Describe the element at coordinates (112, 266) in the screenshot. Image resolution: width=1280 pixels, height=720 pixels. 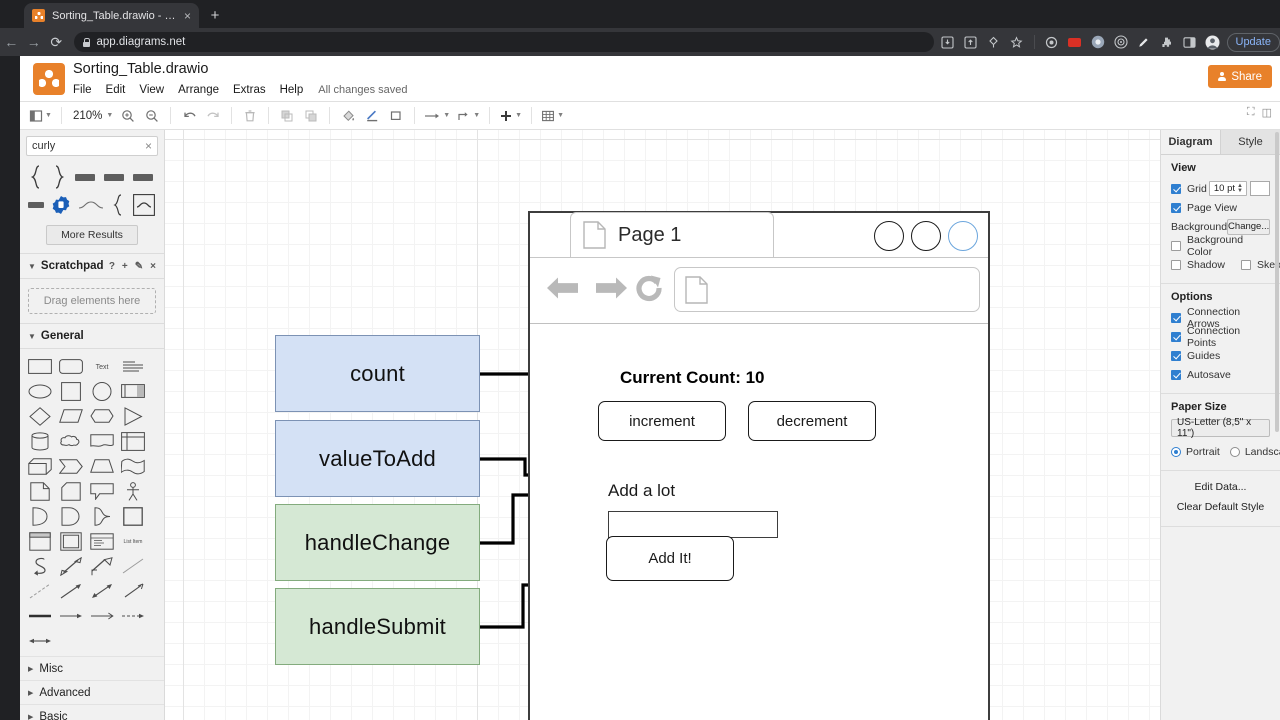
I see `help-icon: ?` at that location.